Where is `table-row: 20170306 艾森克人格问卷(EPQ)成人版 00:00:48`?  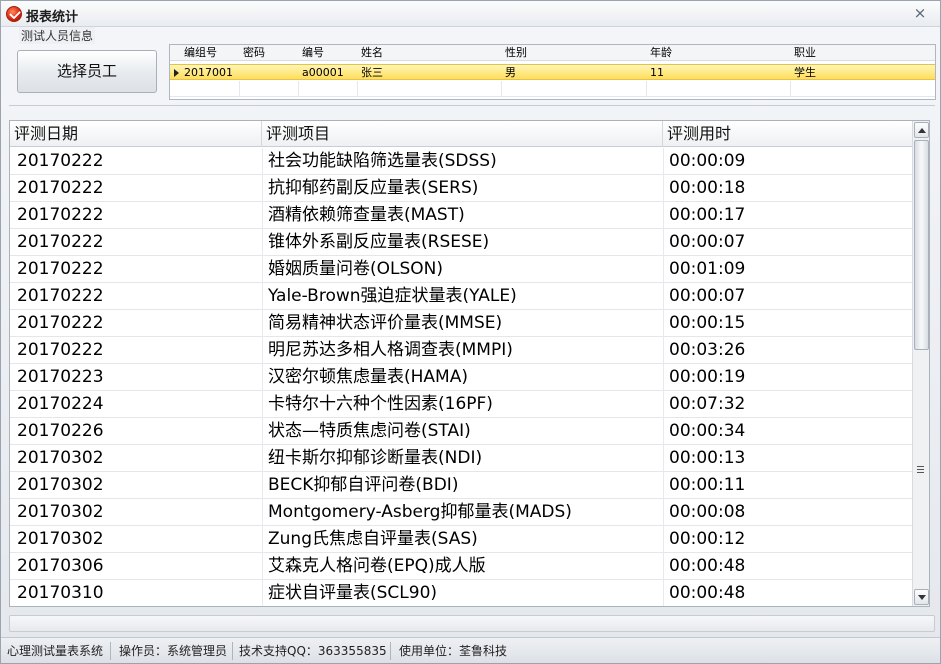 table-row: 20170306 艾森克人格问卷(EPQ)成人版 00:00:48 is located at coordinates (461, 566).